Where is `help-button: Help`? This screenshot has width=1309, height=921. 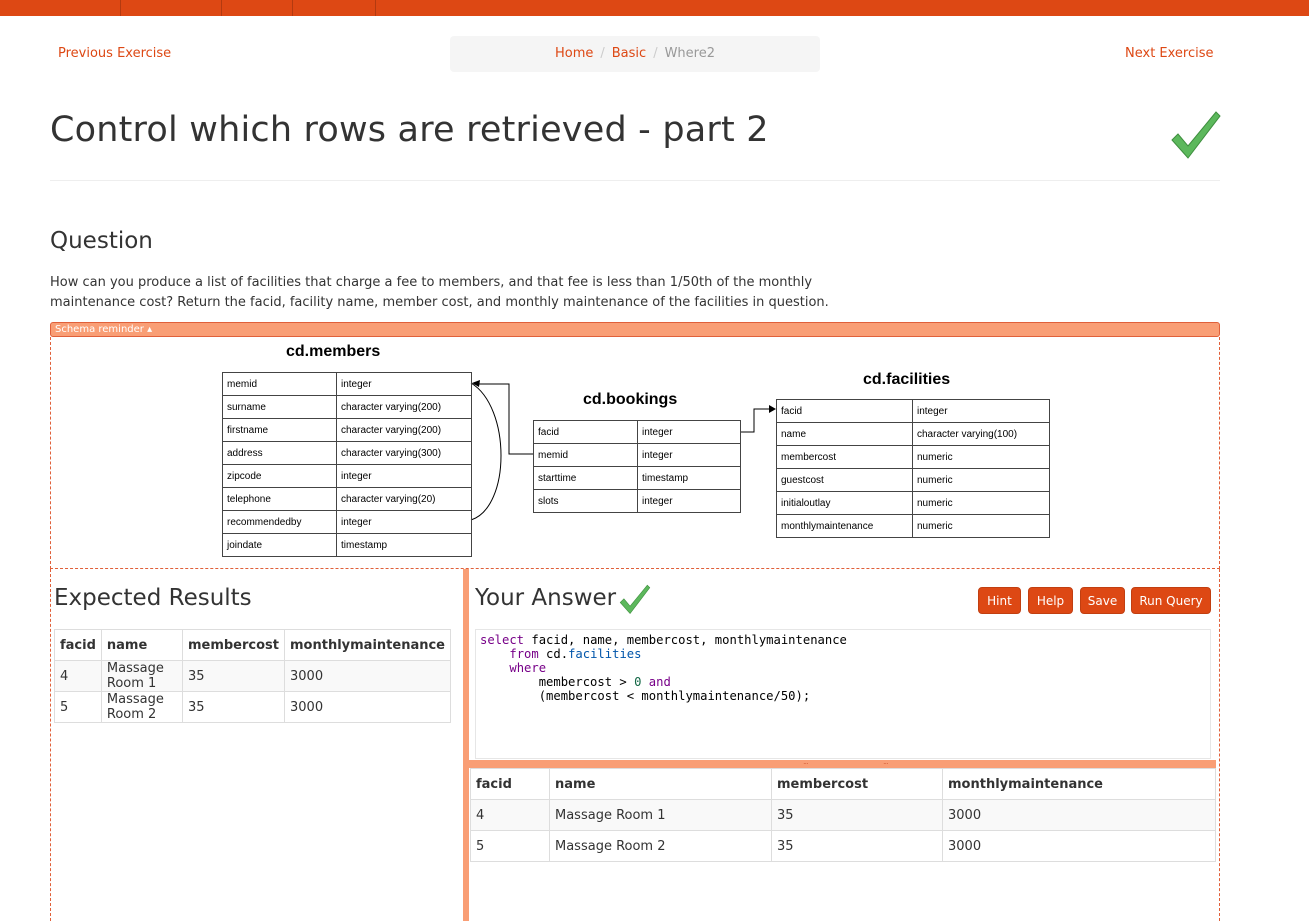
help-button: Help is located at coordinates (1050, 600).